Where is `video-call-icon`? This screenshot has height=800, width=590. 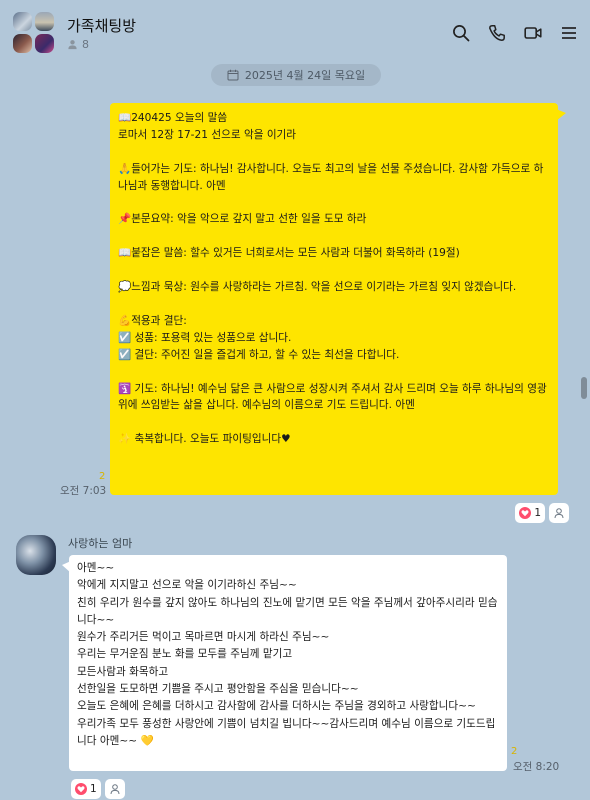
video-call-icon is located at coordinates (533, 33).